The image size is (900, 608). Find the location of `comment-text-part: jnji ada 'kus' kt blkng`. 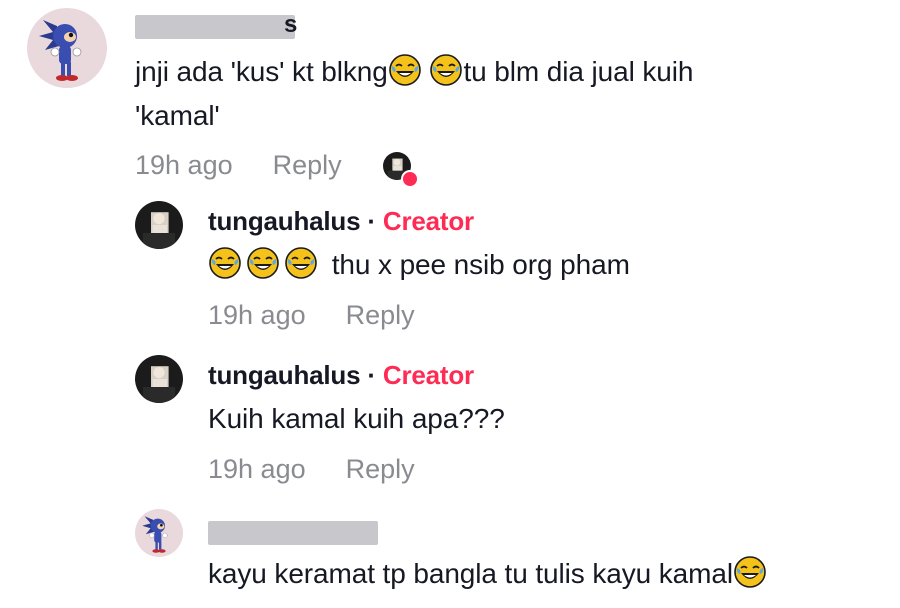

comment-text-part: jnji ada 'kus' kt blkng is located at coordinates (261, 71).